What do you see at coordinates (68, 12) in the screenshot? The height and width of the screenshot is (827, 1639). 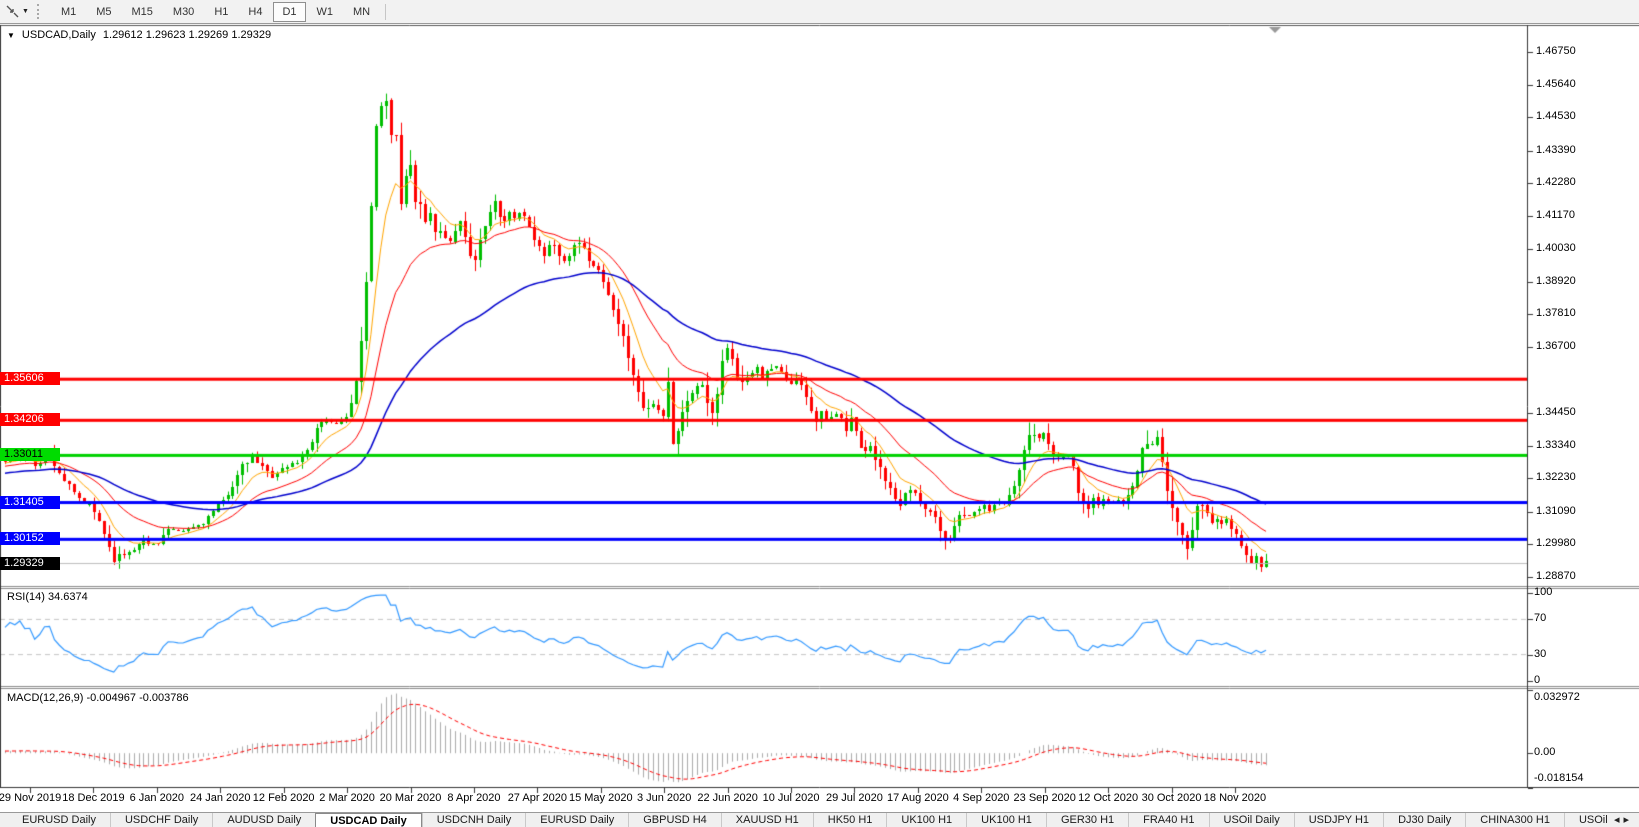 I see `timeframe-button-m1: M1` at bounding box center [68, 12].